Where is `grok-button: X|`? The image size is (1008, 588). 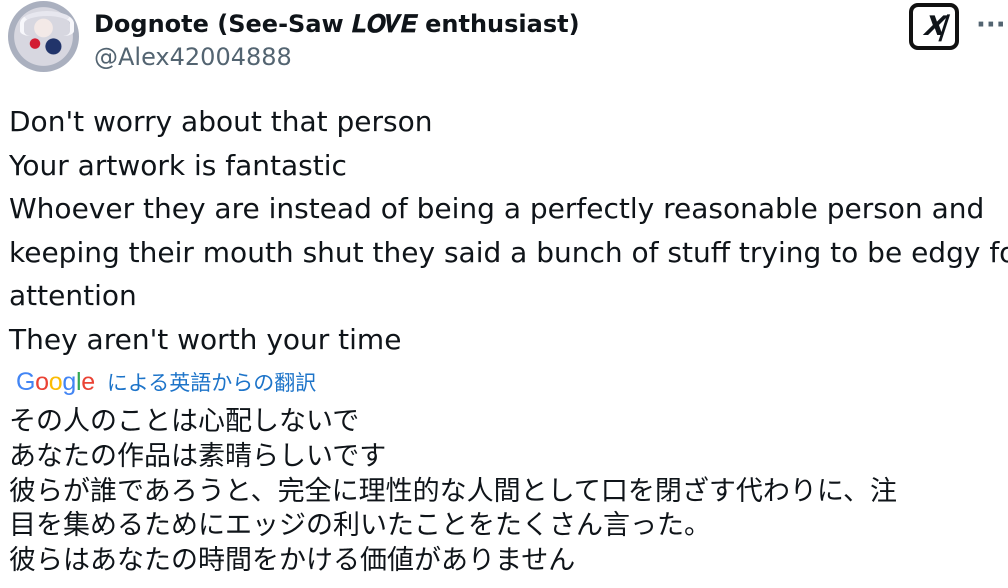
grok-button: X| is located at coordinates (934, 26).